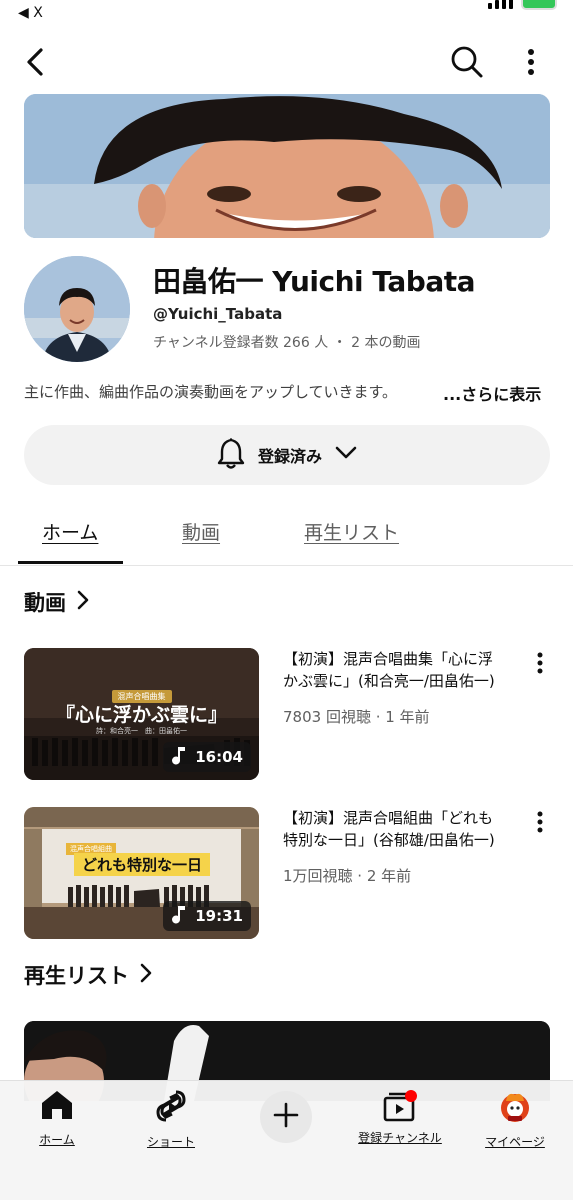  I want to click on video-title: 【初演】混声合唱曲集「心に浮かぶ雲に」(和合亮一/田畠佑一), so click(393, 670).